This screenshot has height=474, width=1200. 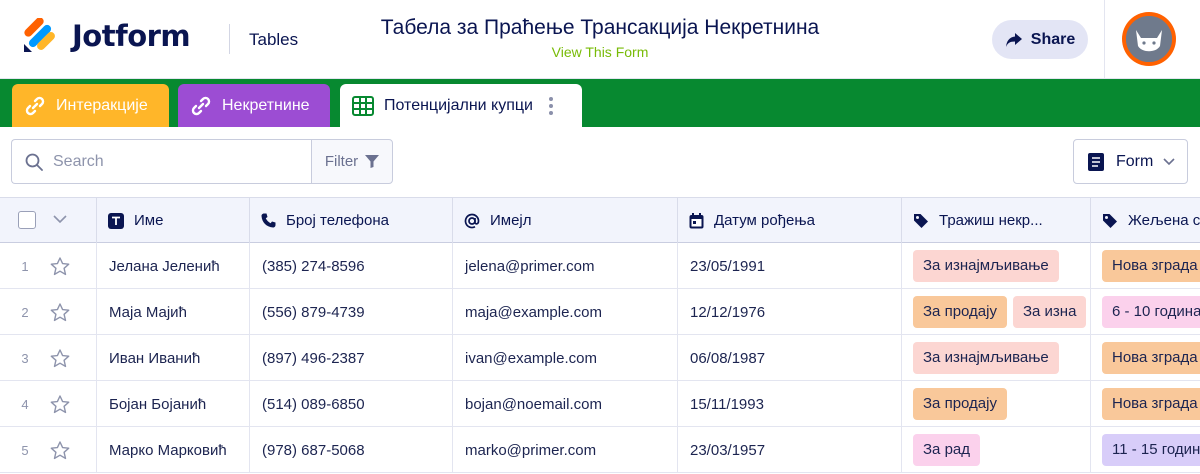 I want to click on share-label: Share, so click(x=1053, y=39).